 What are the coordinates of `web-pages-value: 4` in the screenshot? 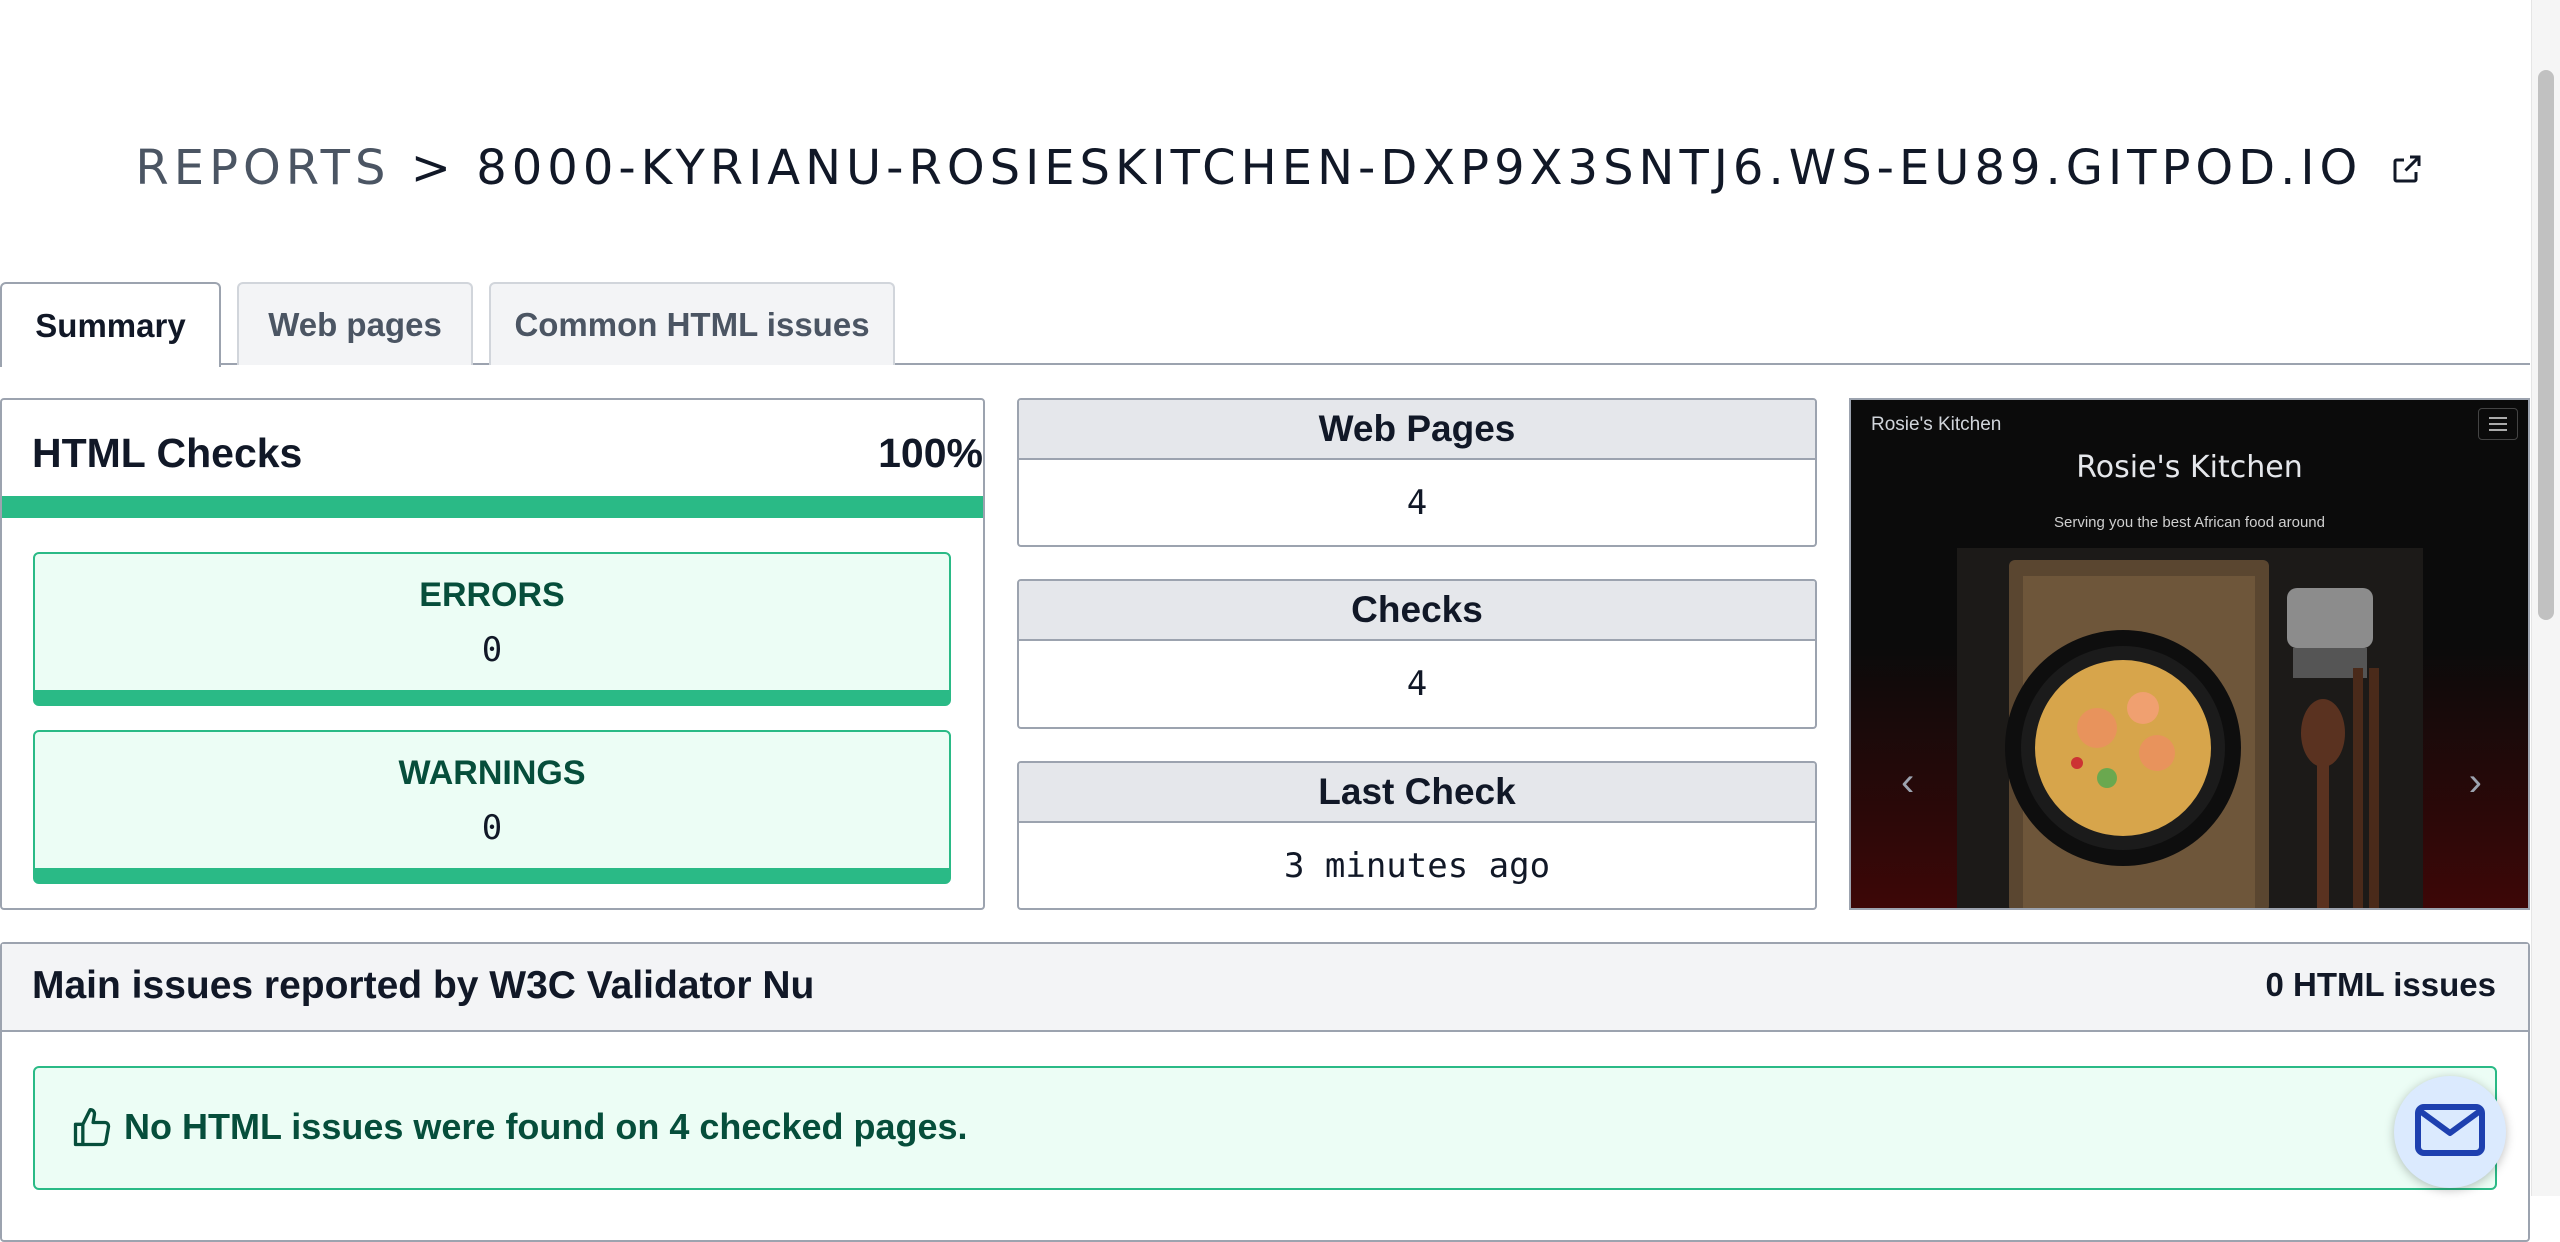 It's located at (1417, 502).